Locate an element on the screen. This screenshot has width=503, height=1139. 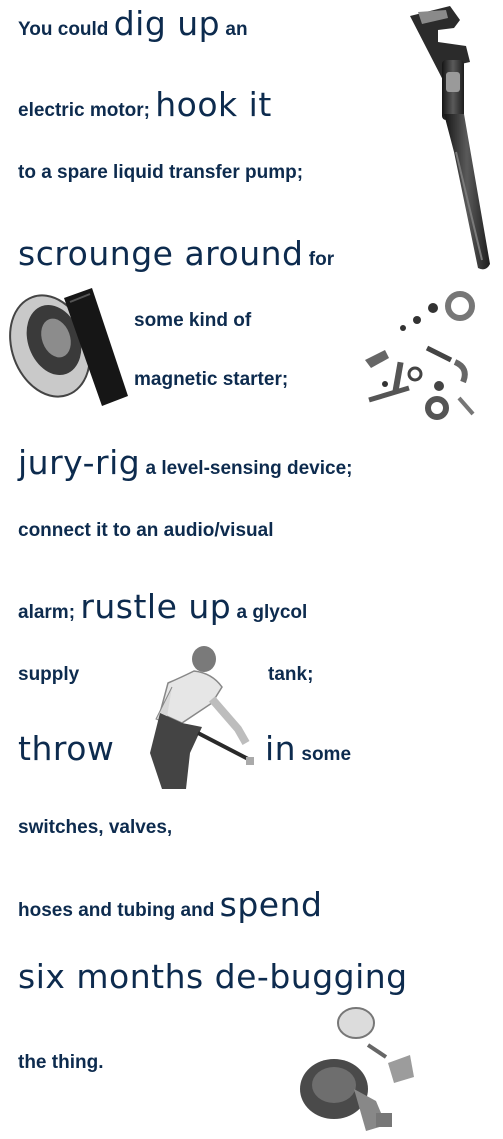
phrase-emphasis: rustle up is located at coordinates (156, 606).